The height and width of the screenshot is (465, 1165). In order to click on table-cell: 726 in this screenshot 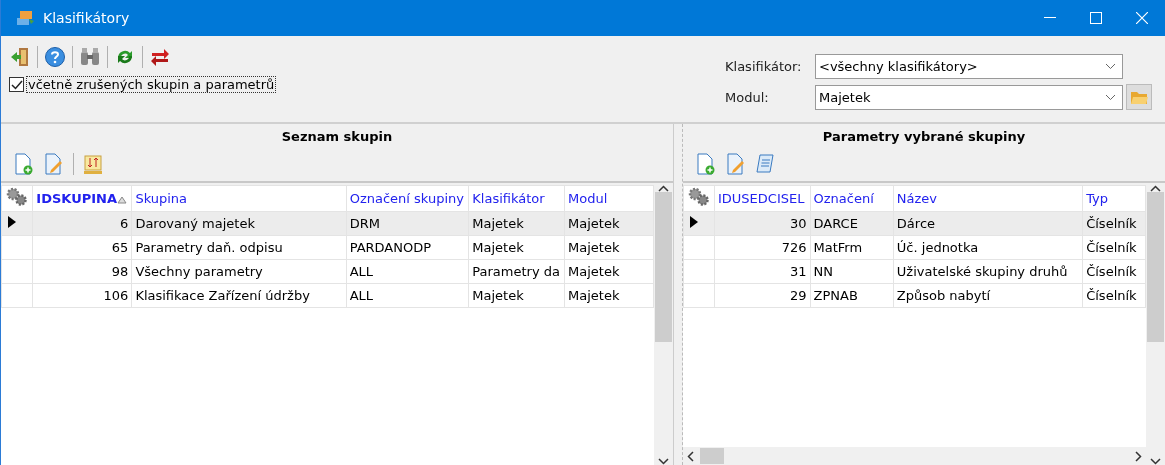, I will do `click(762, 247)`.